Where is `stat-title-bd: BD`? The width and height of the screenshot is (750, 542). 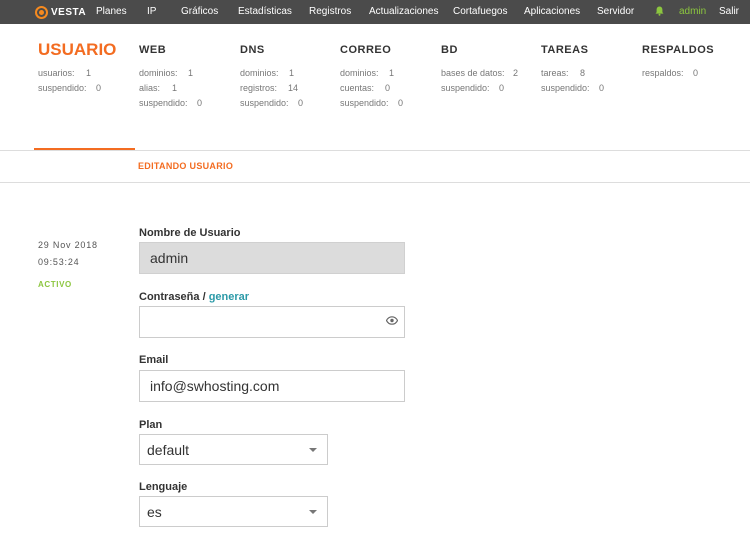 stat-title-bd: BD is located at coordinates (449, 50).